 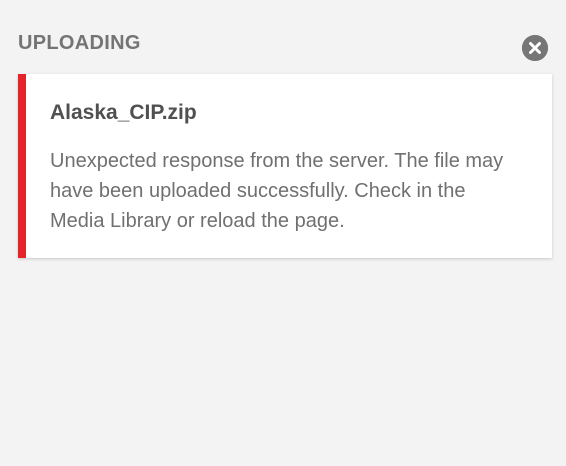 I want to click on error-status-stripe, so click(x=22, y=166).